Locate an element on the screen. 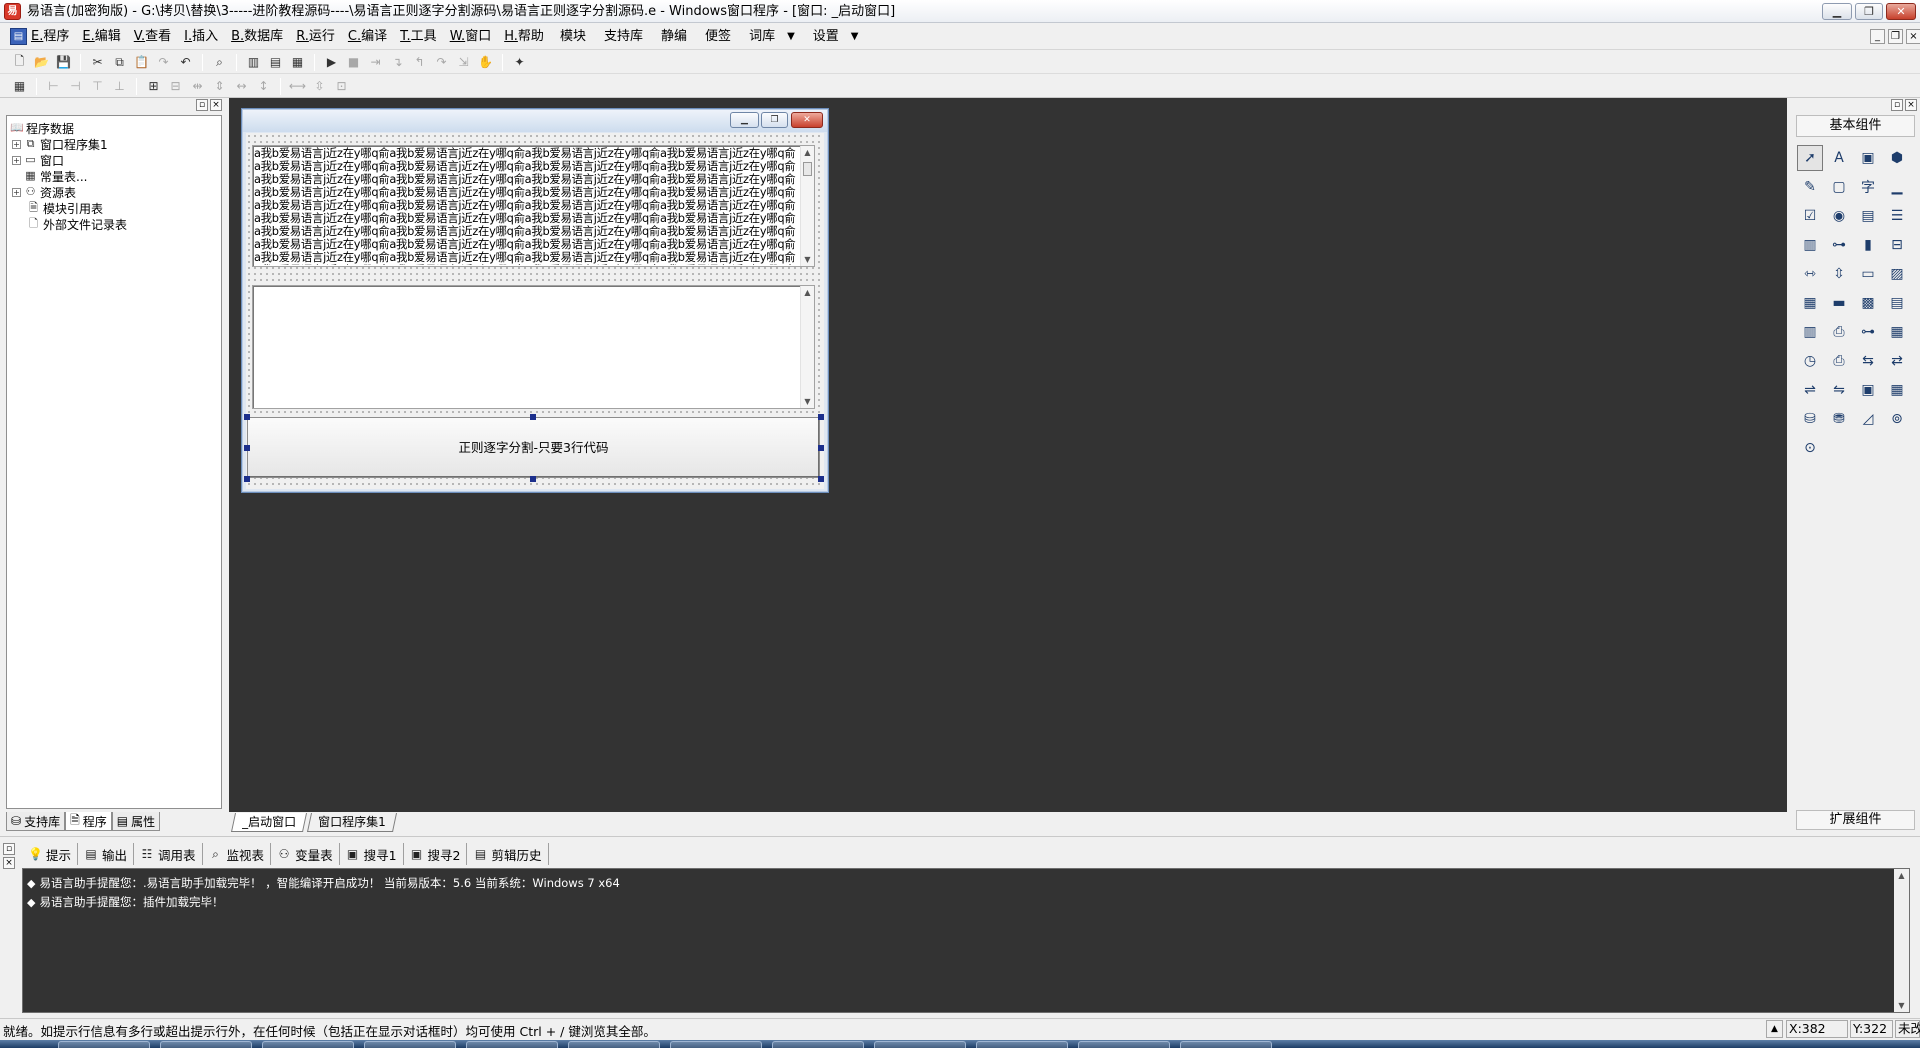  shape-icon: ⬢ is located at coordinates (1897, 158).